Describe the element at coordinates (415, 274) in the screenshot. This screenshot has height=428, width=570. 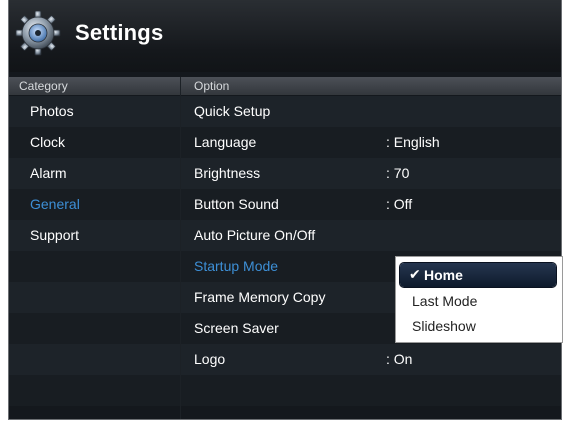
I see `checkmark-icon: ✔` at that location.